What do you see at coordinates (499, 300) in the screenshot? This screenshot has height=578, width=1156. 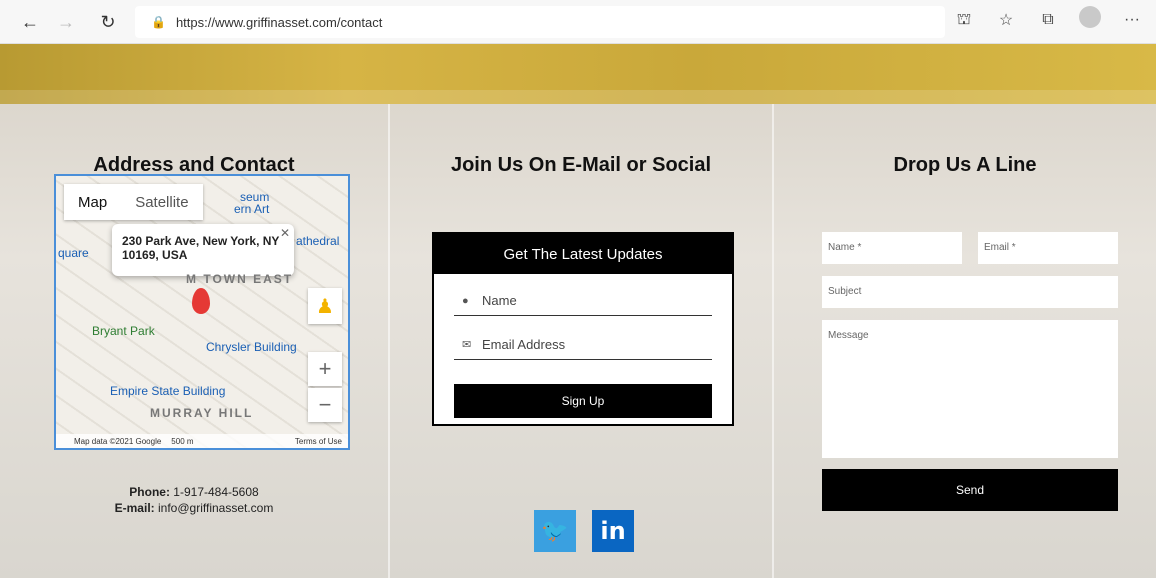 I see `name-placeholder: Name` at bounding box center [499, 300].